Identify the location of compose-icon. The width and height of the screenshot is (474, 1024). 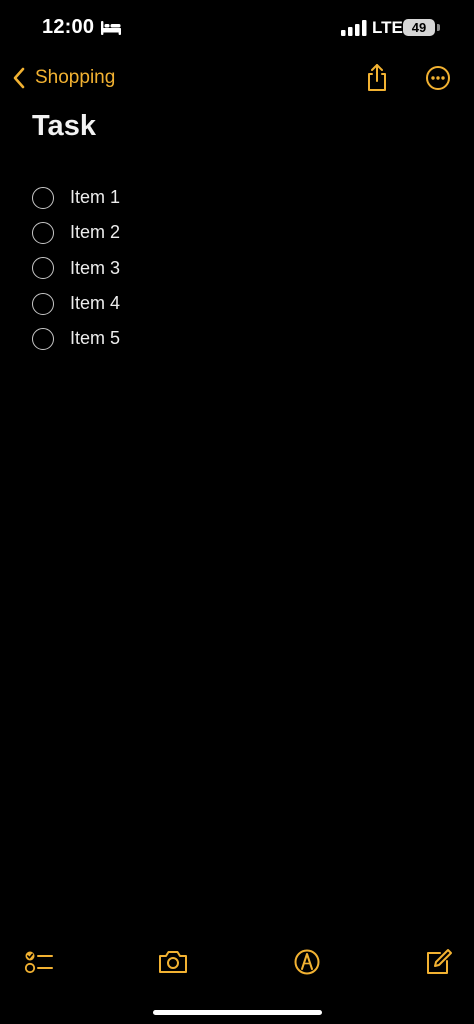
(439, 961).